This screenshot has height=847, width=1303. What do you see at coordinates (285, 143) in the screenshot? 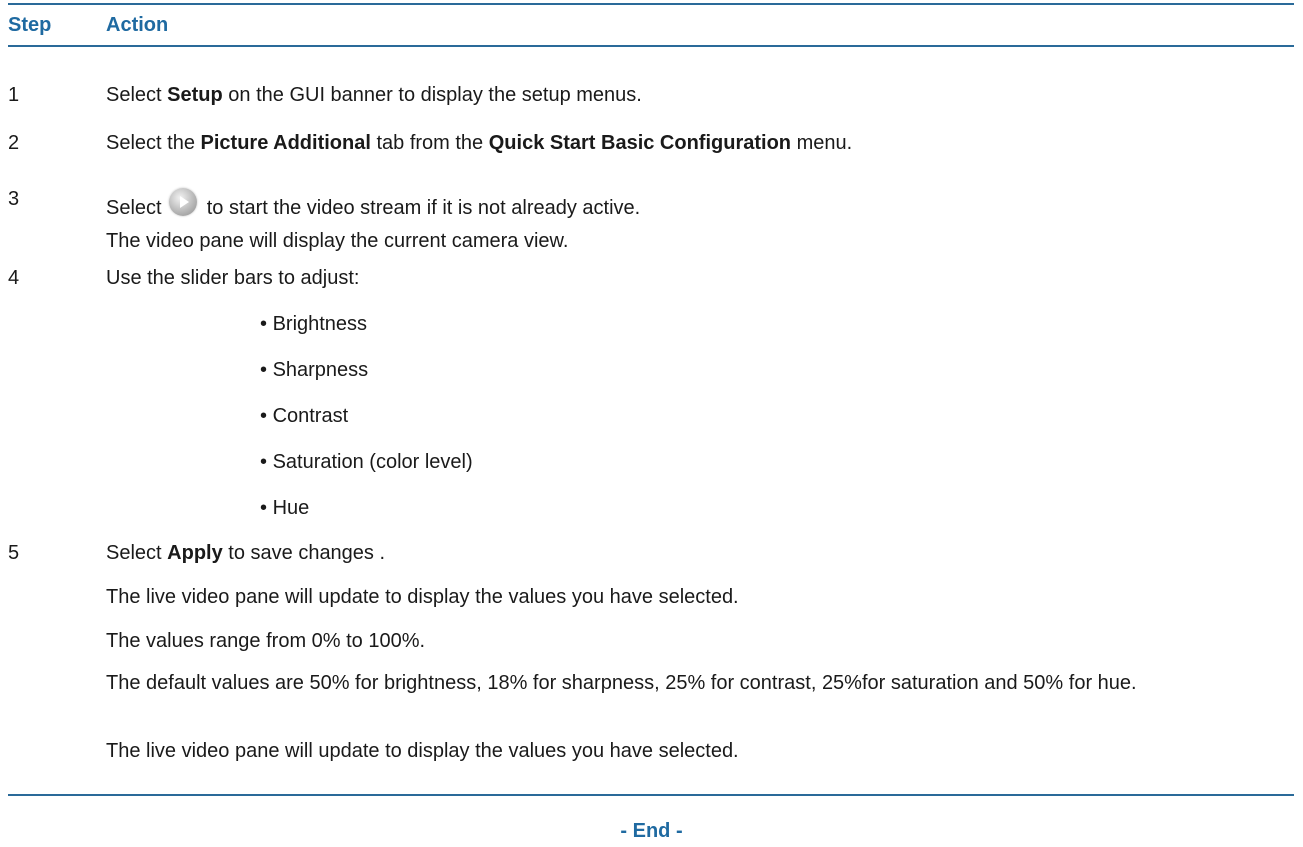
I see `picture-additional-term: Picture Additional` at bounding box center [285, 143].